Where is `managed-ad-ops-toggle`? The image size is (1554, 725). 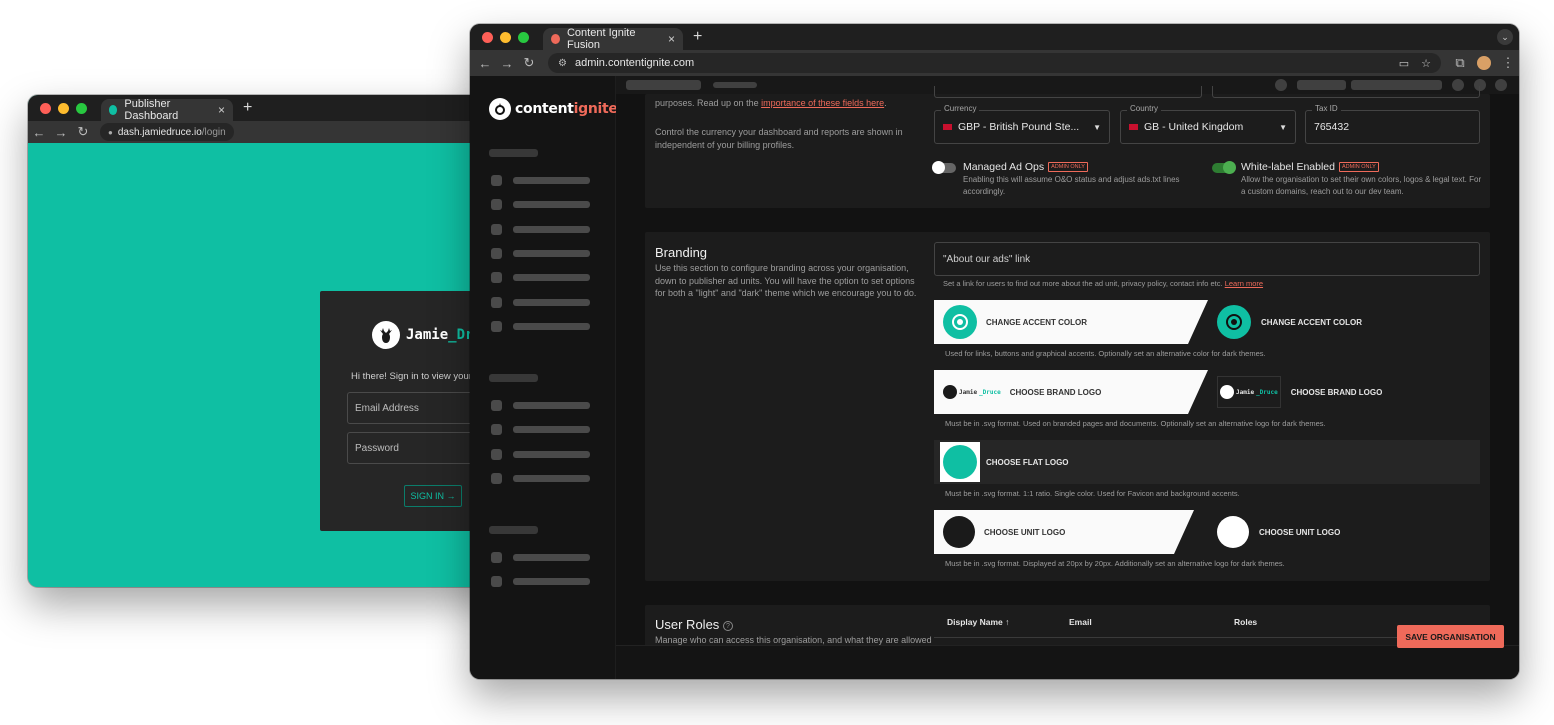 managed-ad-ops-toggle is located at coordinates (944, 167).